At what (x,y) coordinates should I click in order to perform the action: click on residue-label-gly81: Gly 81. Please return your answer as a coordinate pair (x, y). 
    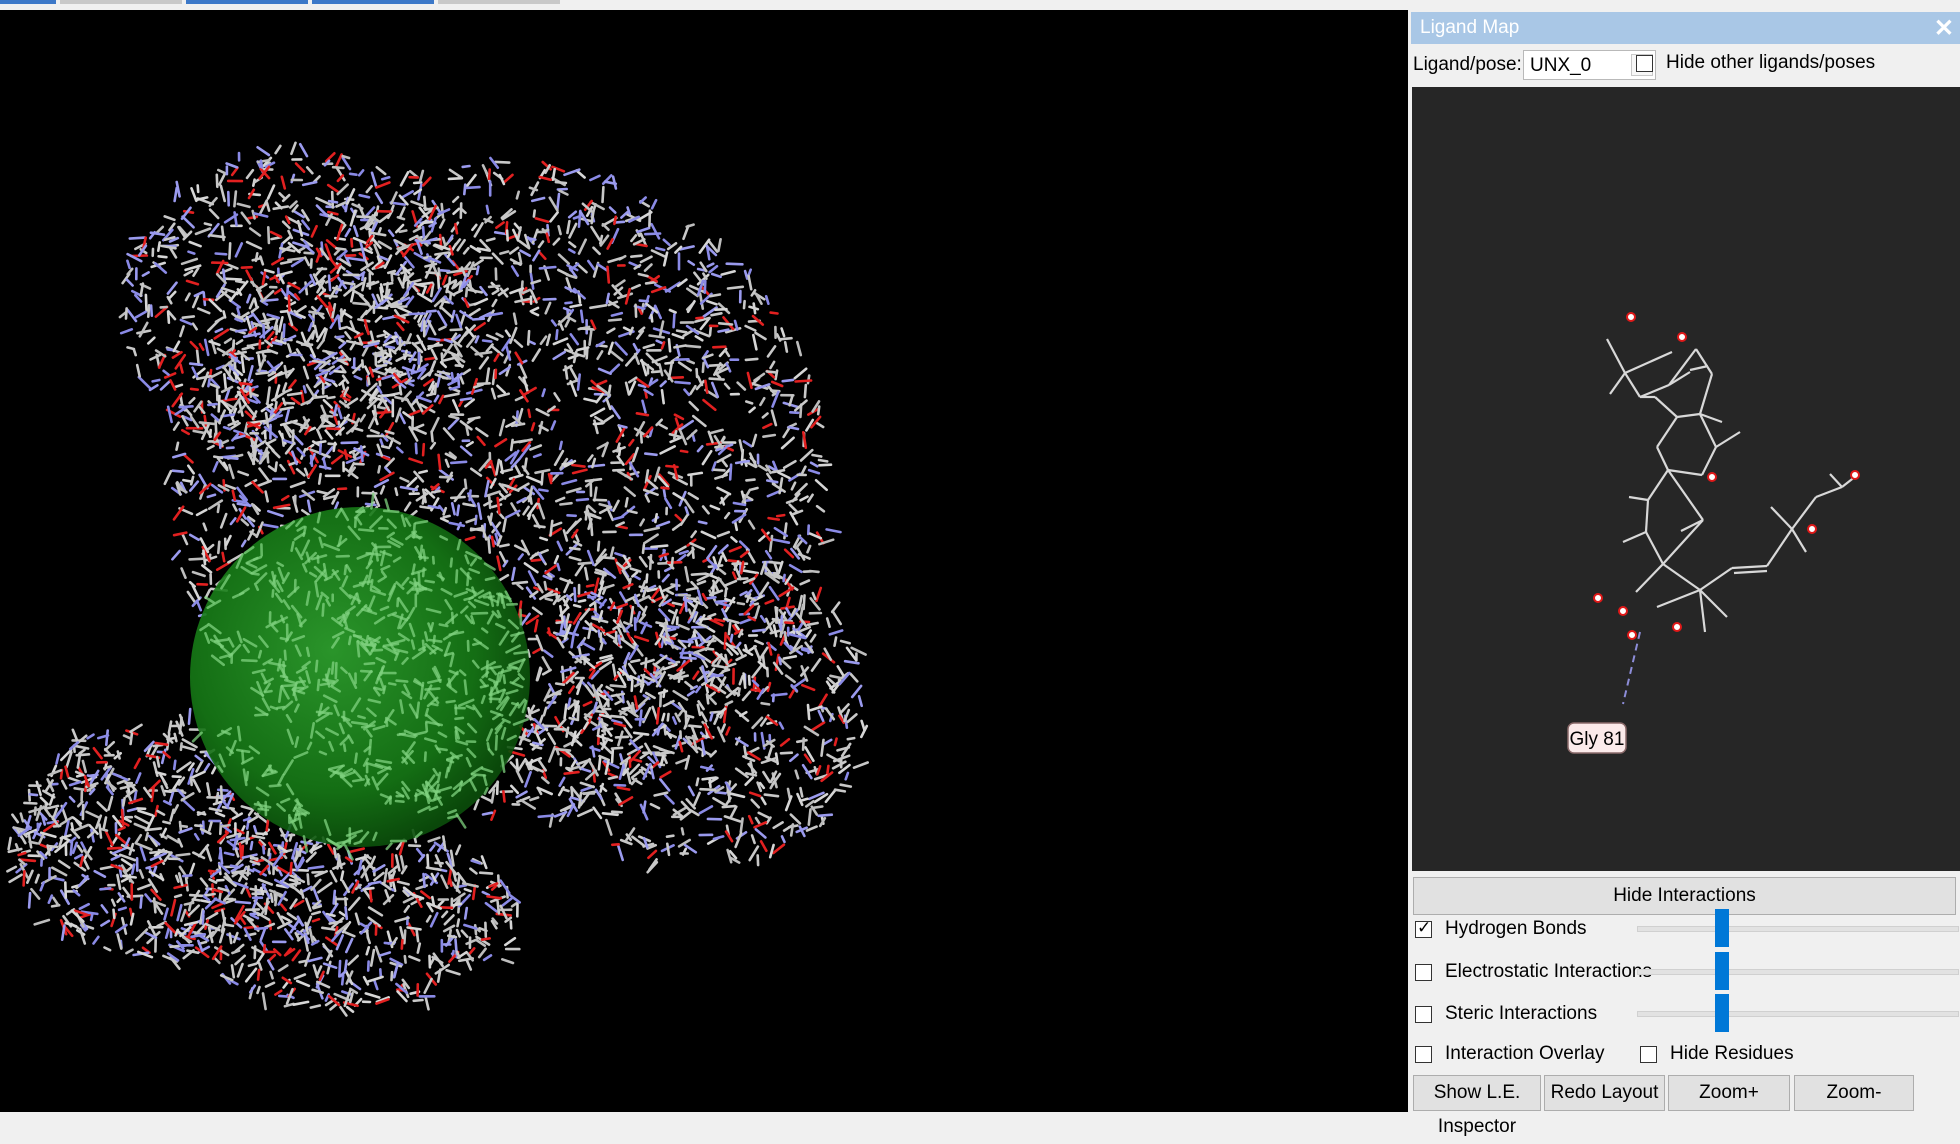
    Looking at the image, I should click on (1597, 738).